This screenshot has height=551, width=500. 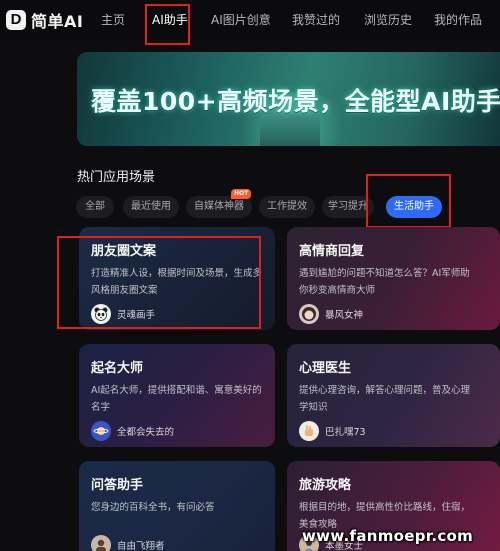 I want to click on tab-highlight-box, so click(x=408, y=201).